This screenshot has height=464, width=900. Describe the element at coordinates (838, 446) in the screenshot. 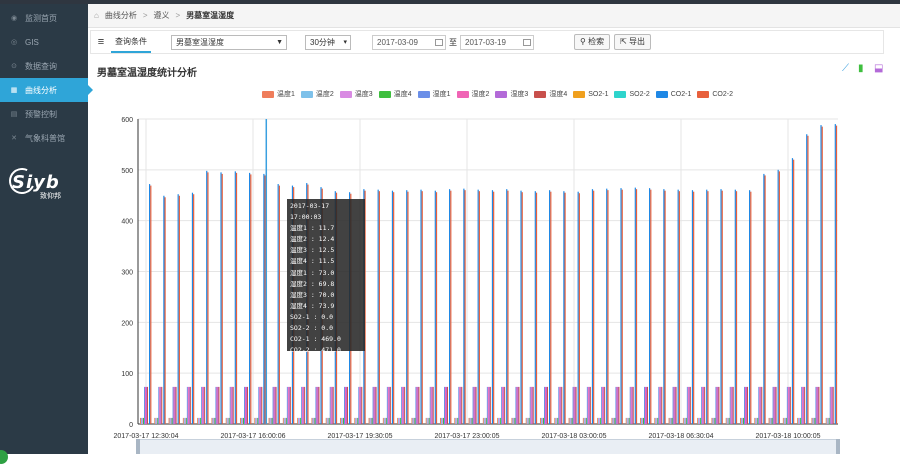

I see `datazoom-handle-right` at that location.